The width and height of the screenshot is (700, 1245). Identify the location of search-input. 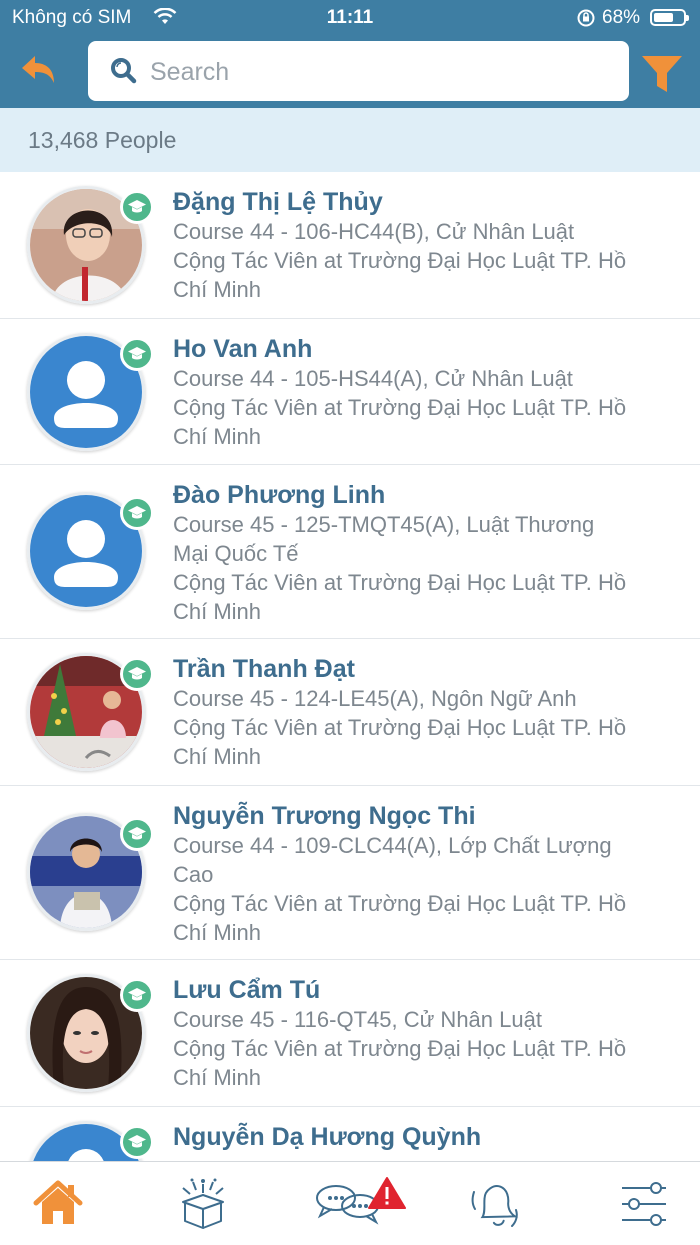
(380, 72).